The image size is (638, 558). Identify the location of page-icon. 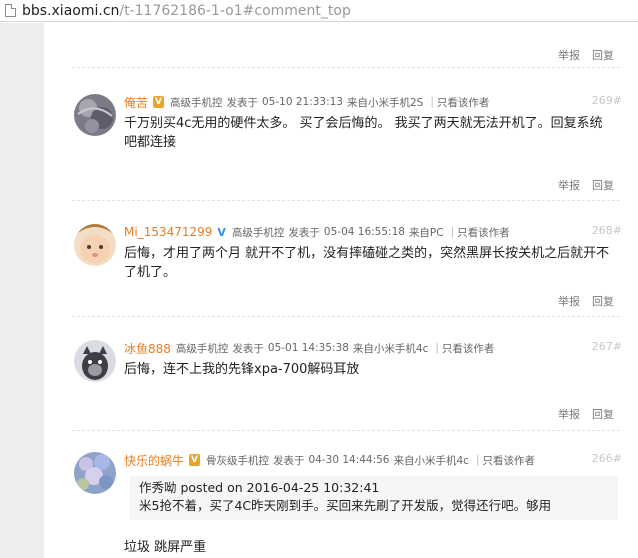
(10, 10).